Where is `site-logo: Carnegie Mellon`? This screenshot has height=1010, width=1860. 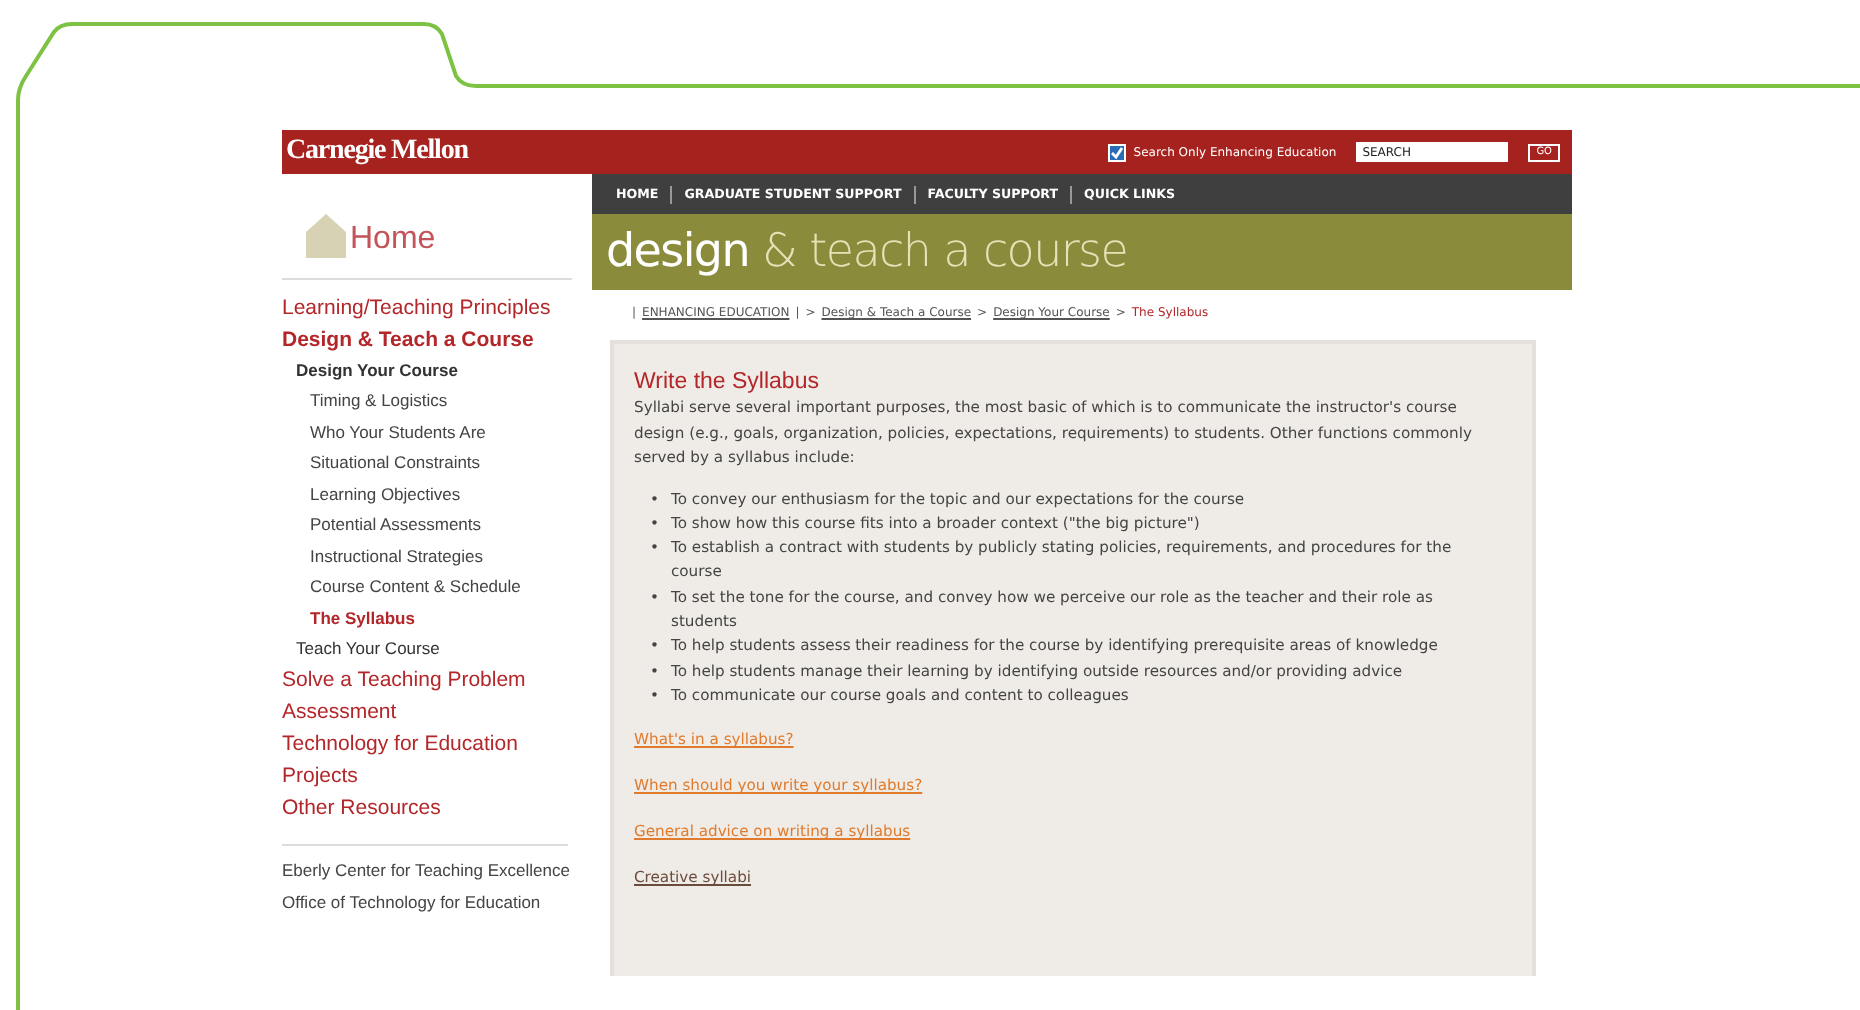
site-logo: Carnegie Mellon is located at coordinates (377, 152).